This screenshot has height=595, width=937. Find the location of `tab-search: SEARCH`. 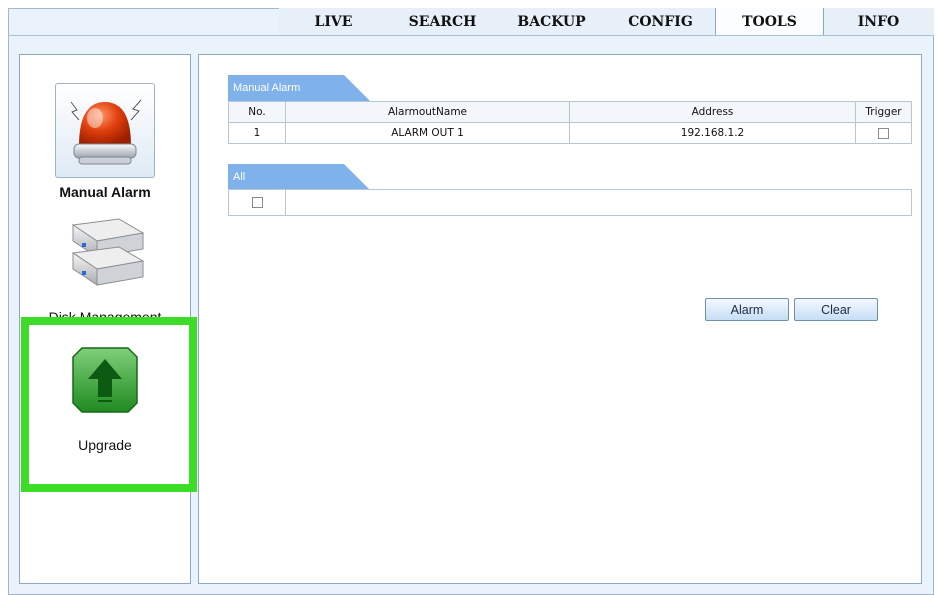

tab-search: SEARCH is located at coordinates (442, 21).